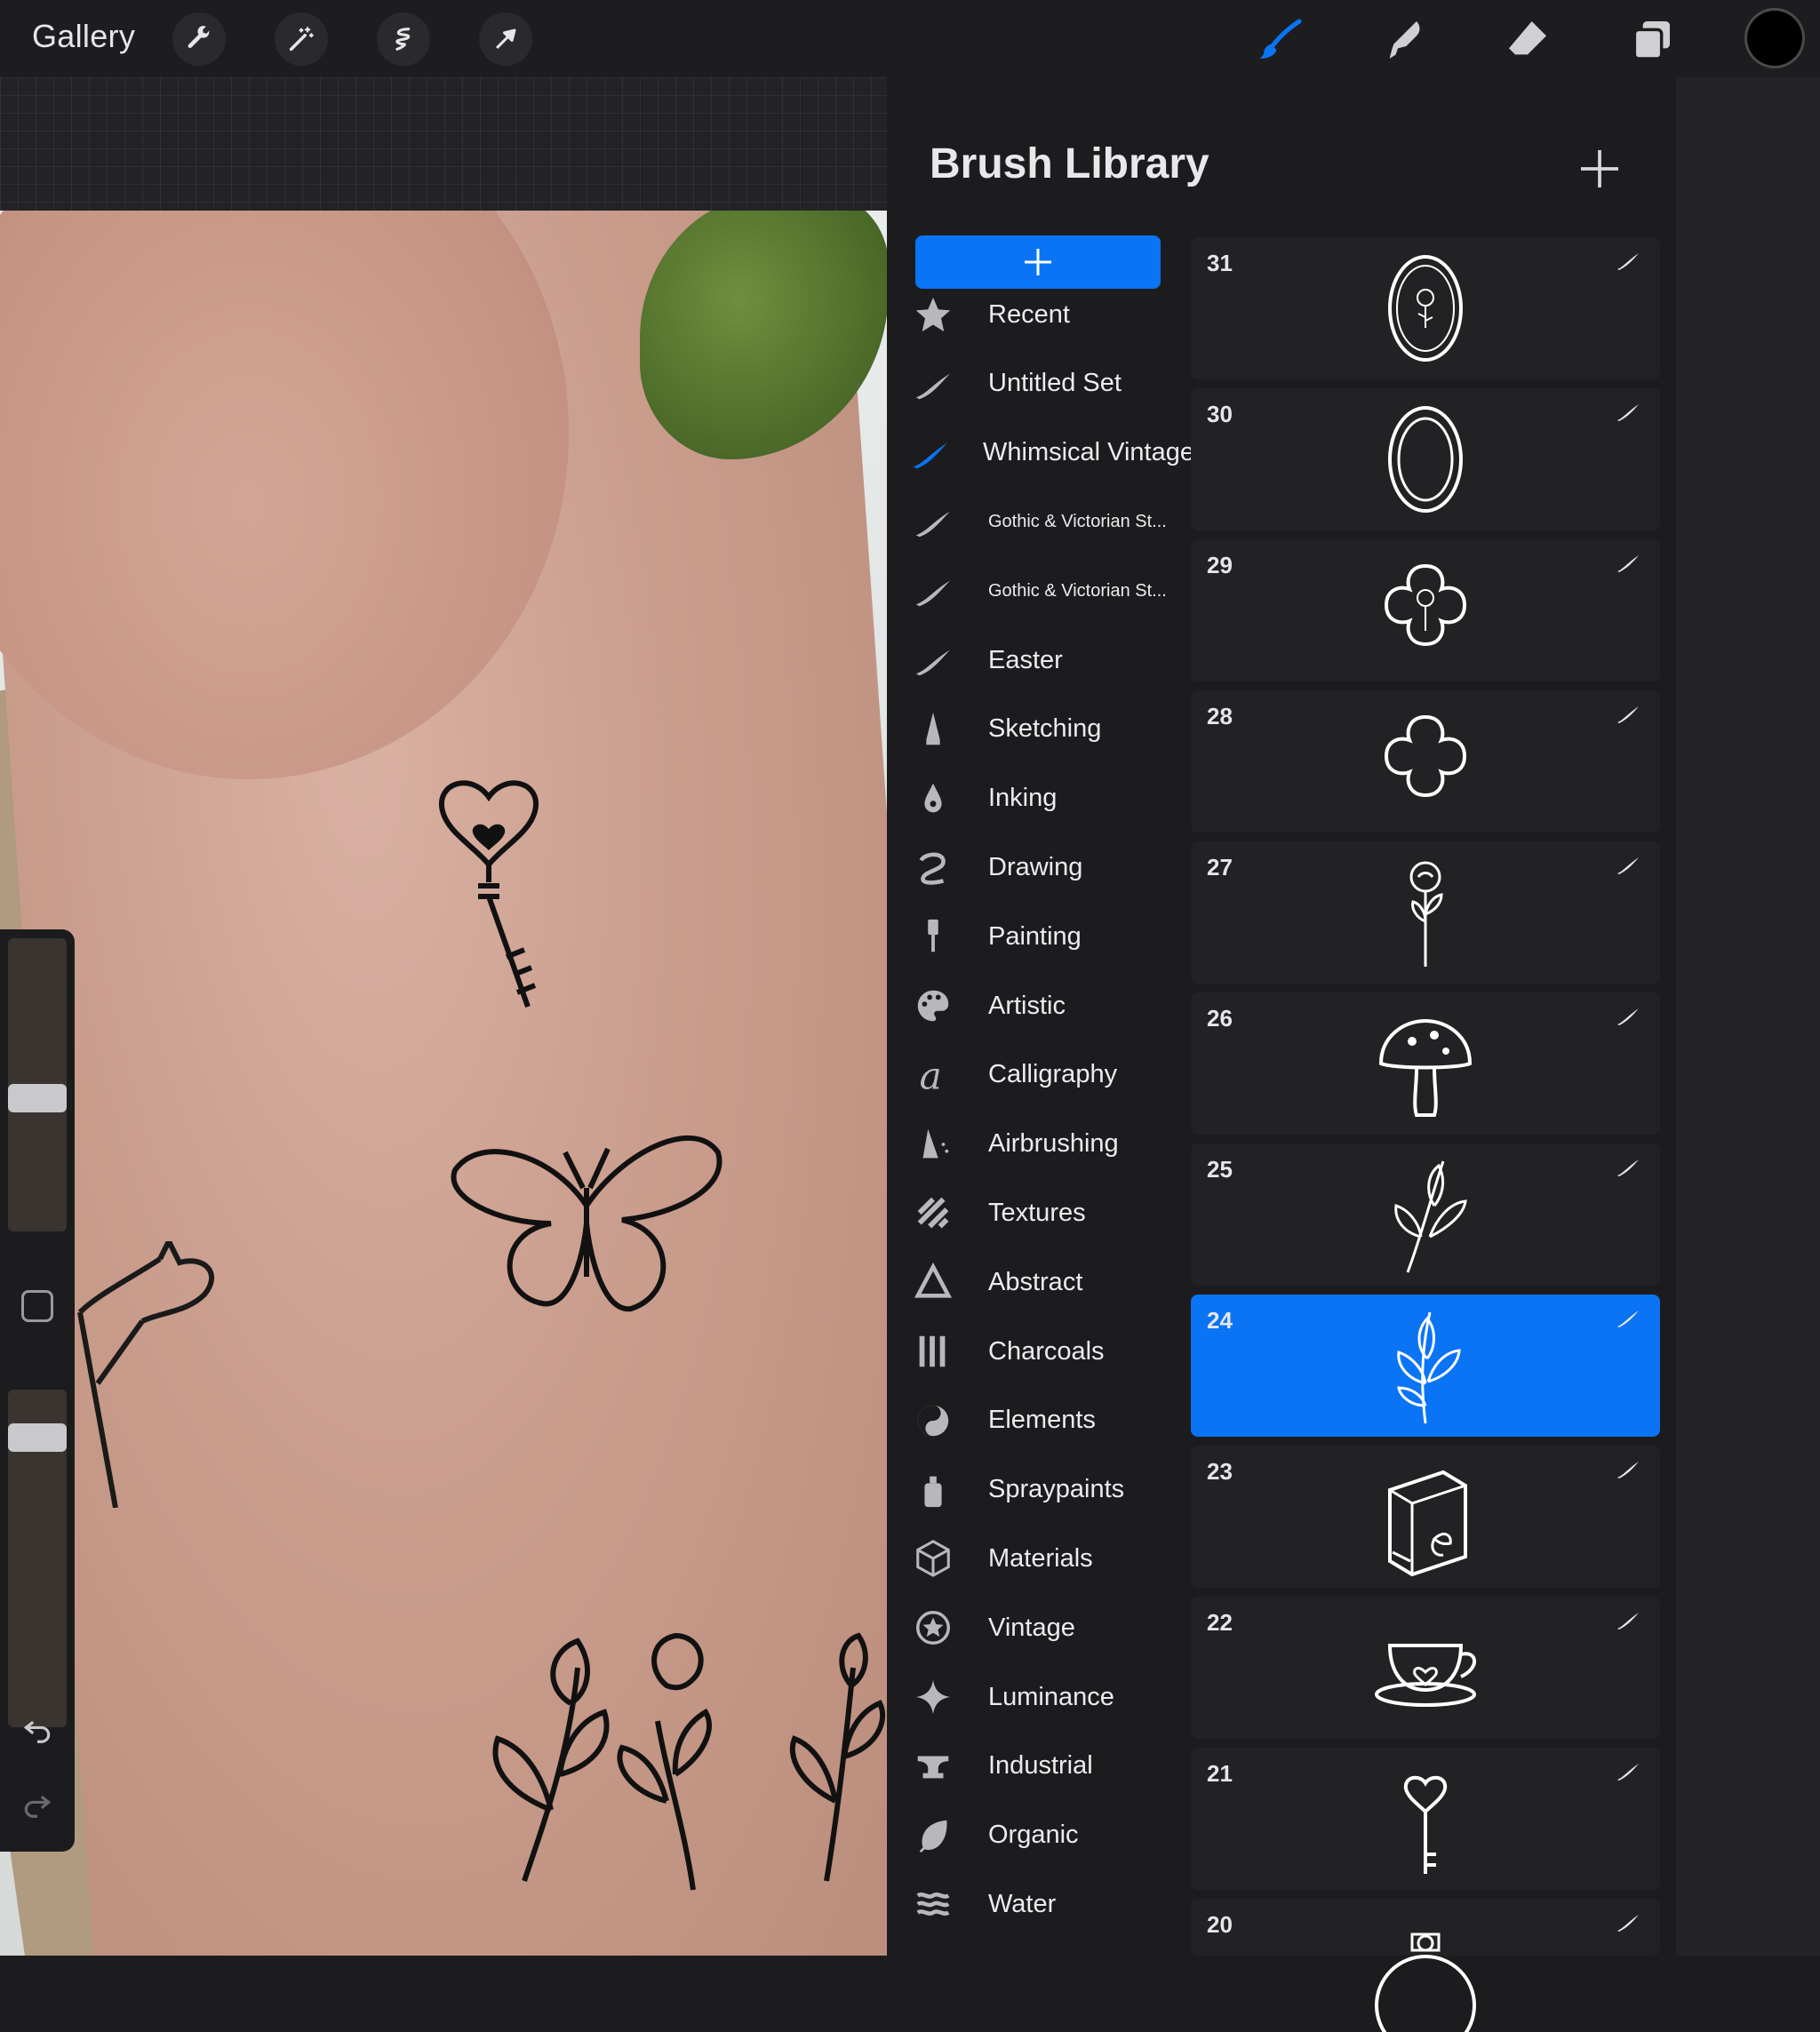 The height and width of the screenshot is (2032, 1820). Describe the element at coordinates (933, 1421) in the screenshot. I see `yin-yang-icon` at that location.